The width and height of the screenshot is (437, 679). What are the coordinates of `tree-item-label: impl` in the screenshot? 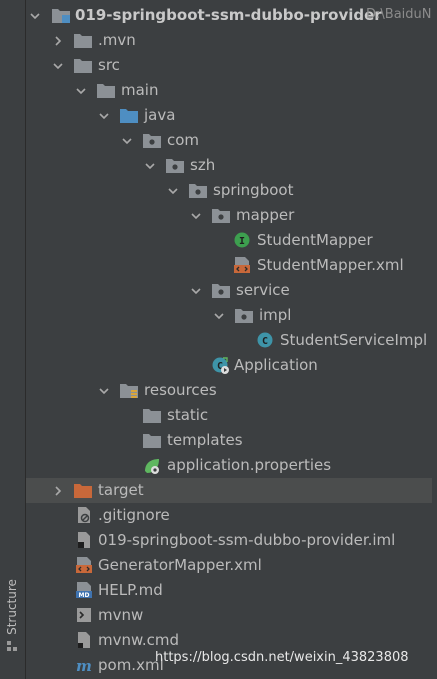 It's located at (275, 315).